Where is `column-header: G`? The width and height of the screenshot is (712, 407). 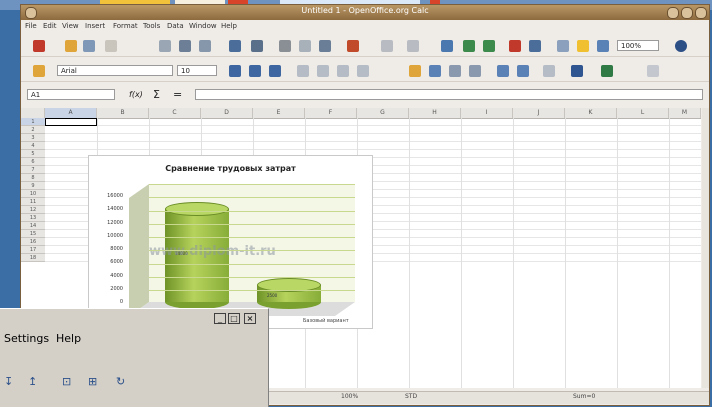 column-header: G is located at coordinates (383, 113).